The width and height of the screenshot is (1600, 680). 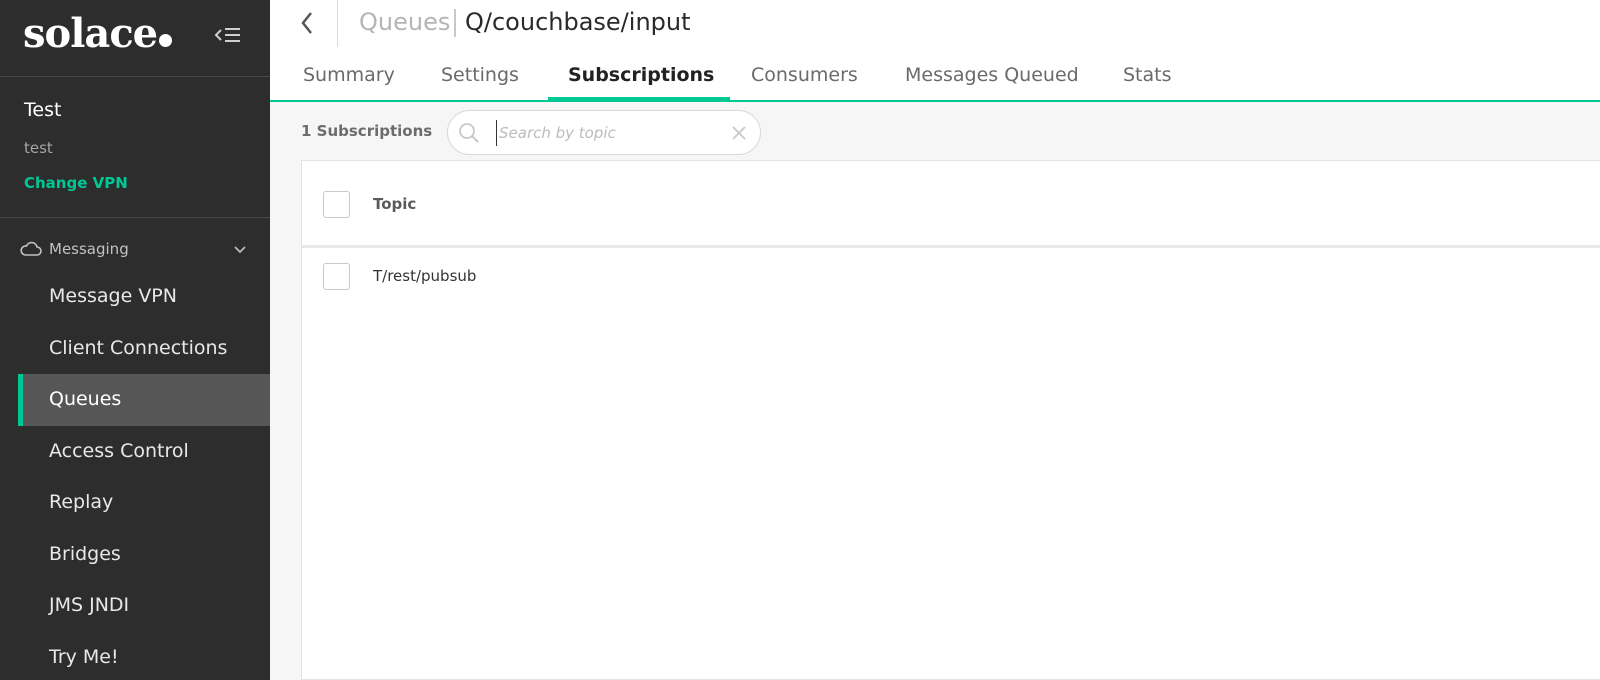 I want to click on logo-text: solace, so click(x=90, y=33).